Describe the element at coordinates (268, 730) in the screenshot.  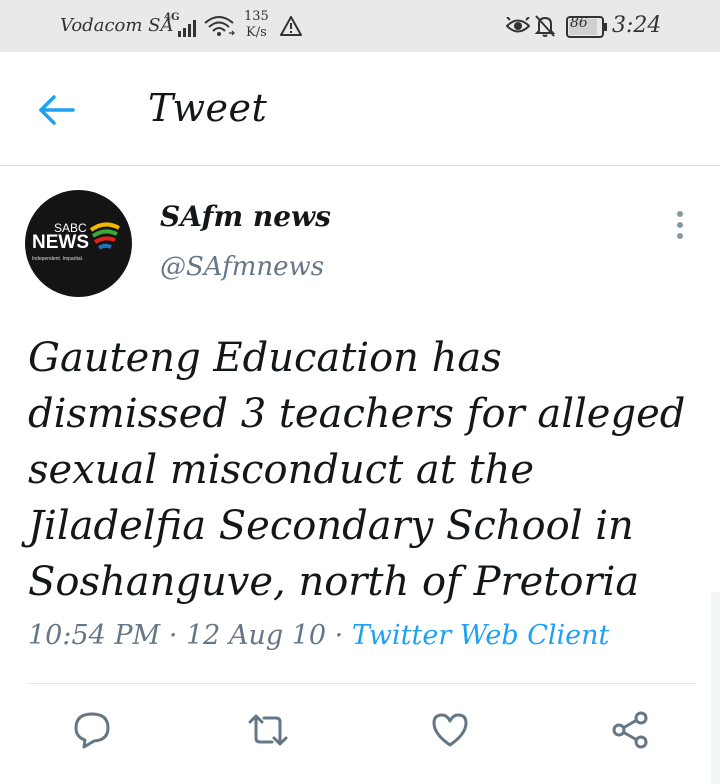
I see `retweet-icon` at that location.